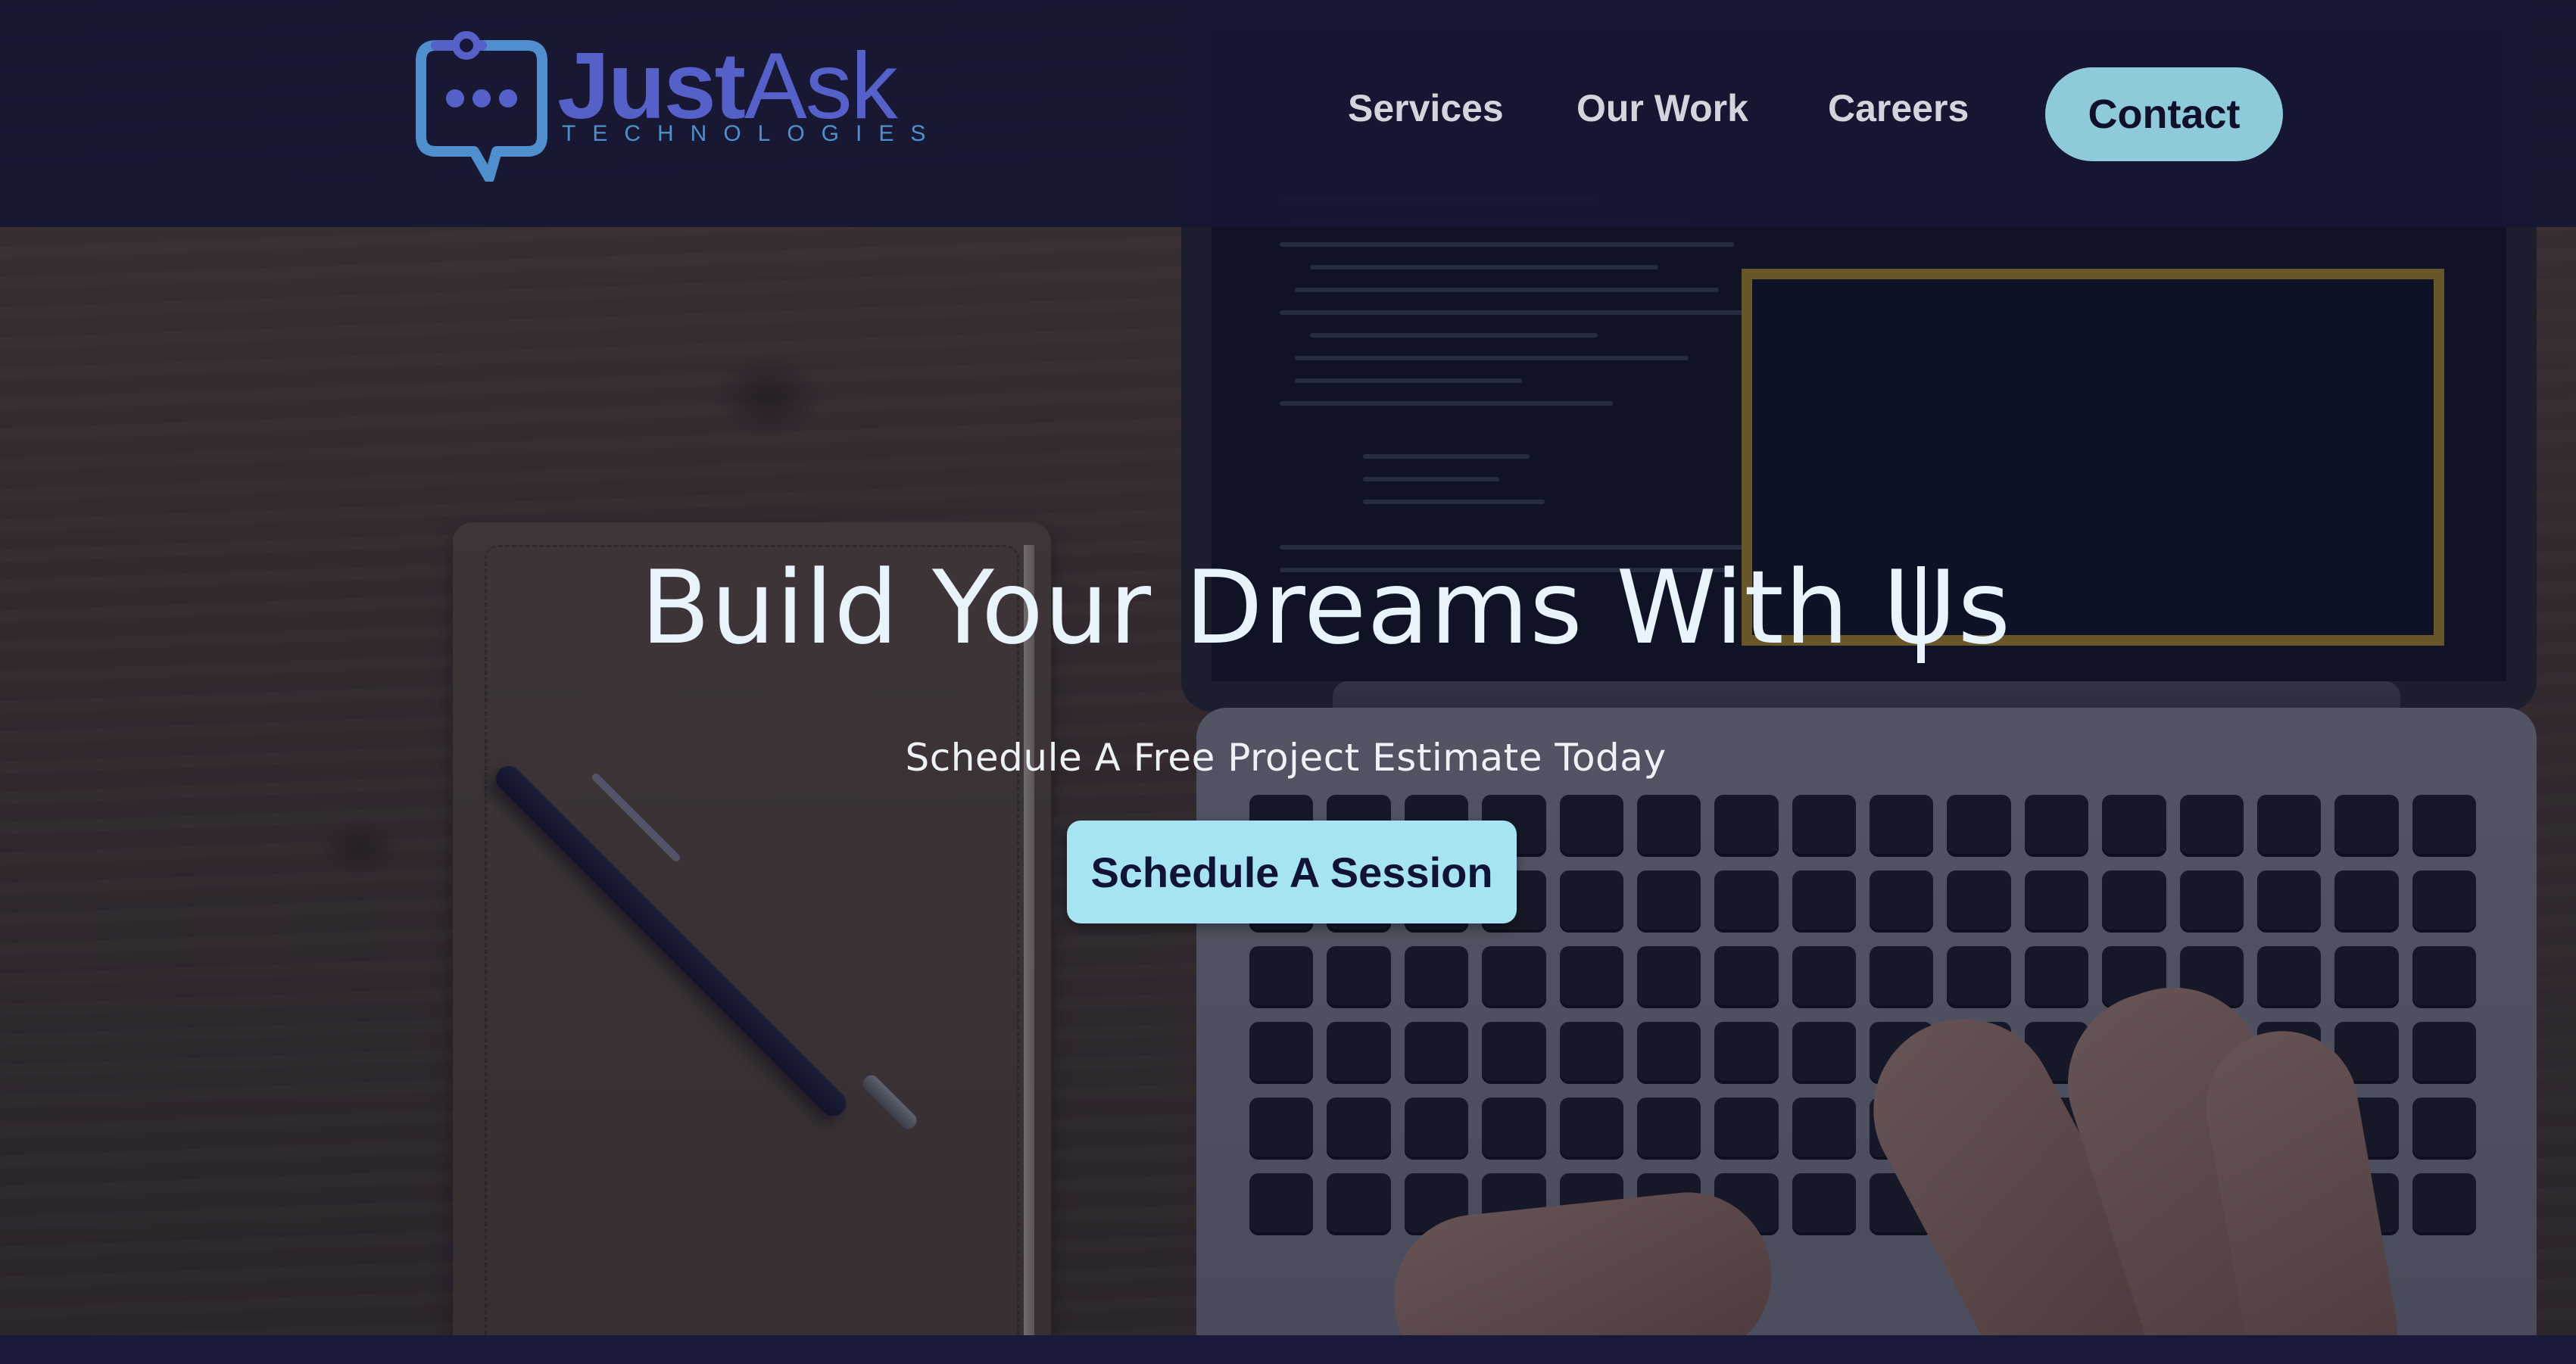 Image resolution: width=2576 pixels, height=1364 pixels. I want to click on contact-button: Contact, so click(2164, 114).